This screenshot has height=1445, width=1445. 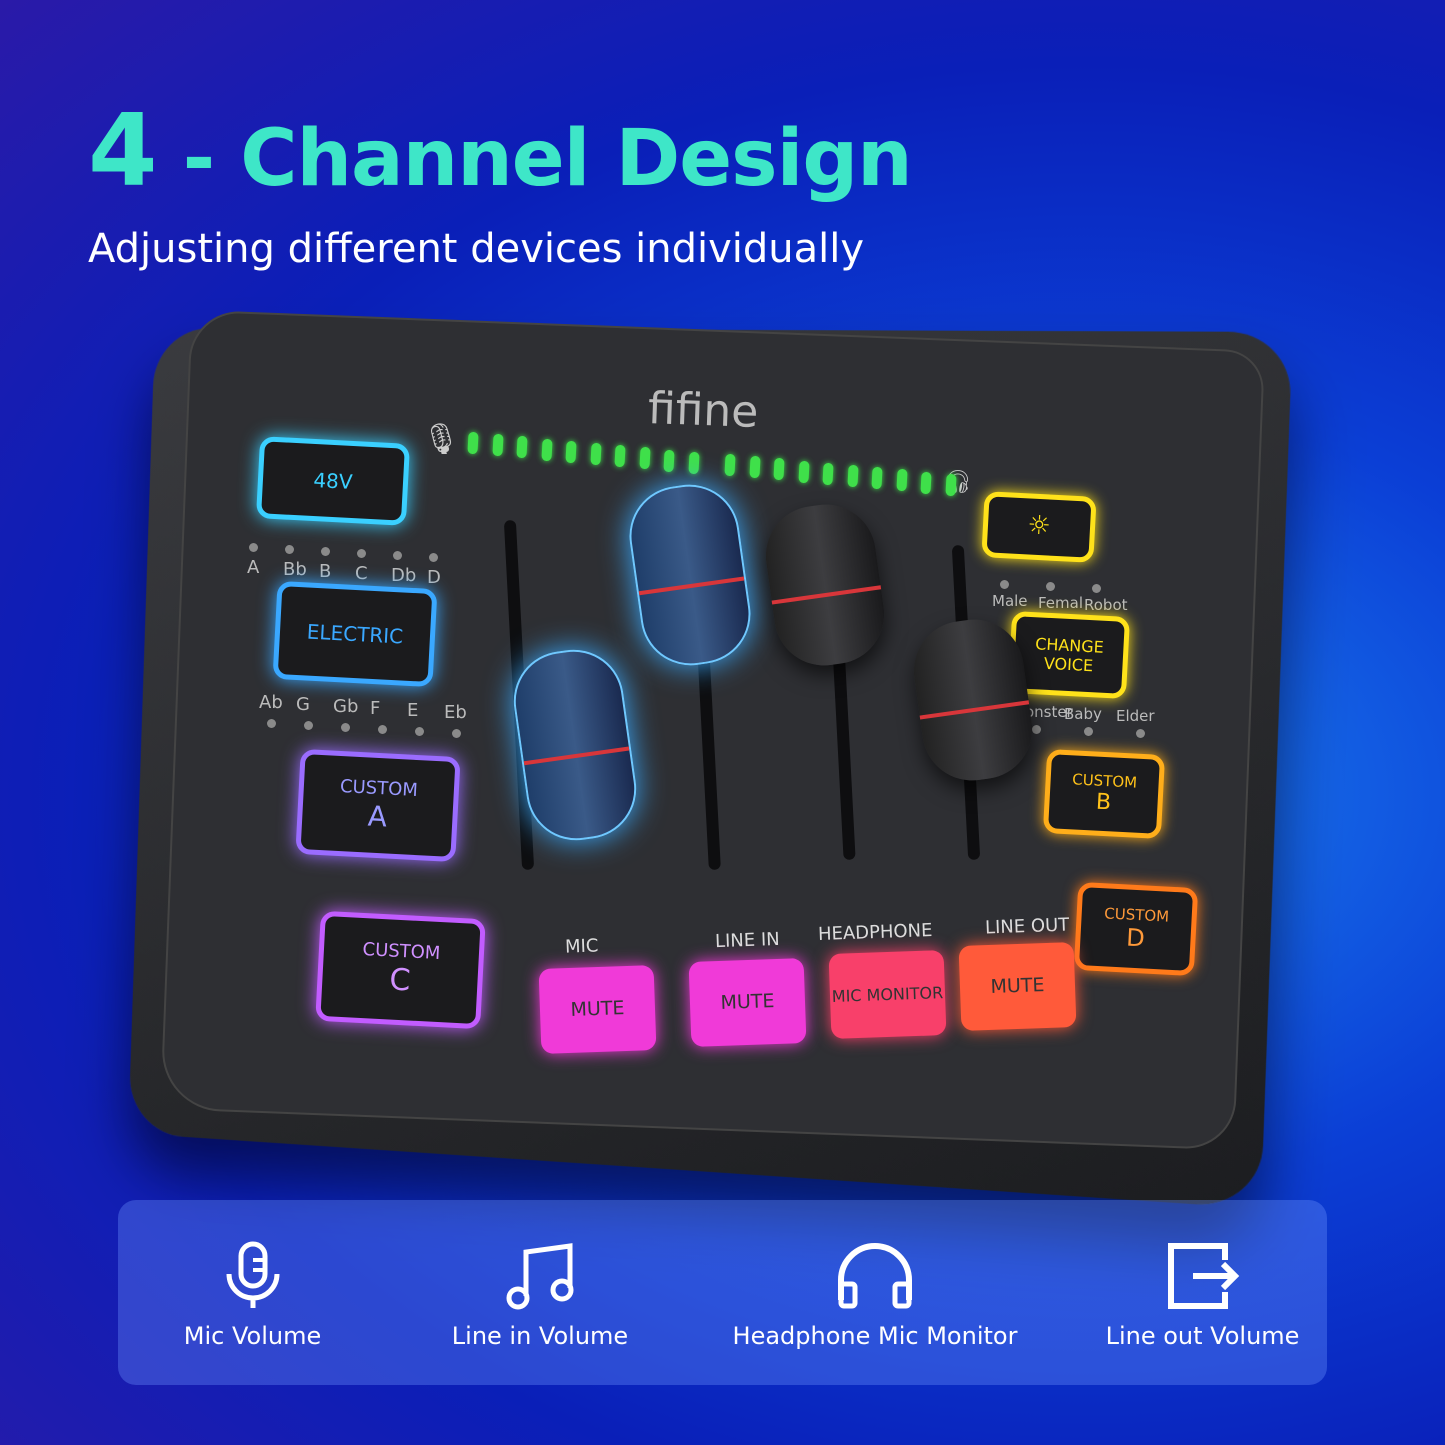 What do you see at coordinates (703, 410) in the screenshot?
I see `brand-logo: fifine` at bounding box center [703, 410].